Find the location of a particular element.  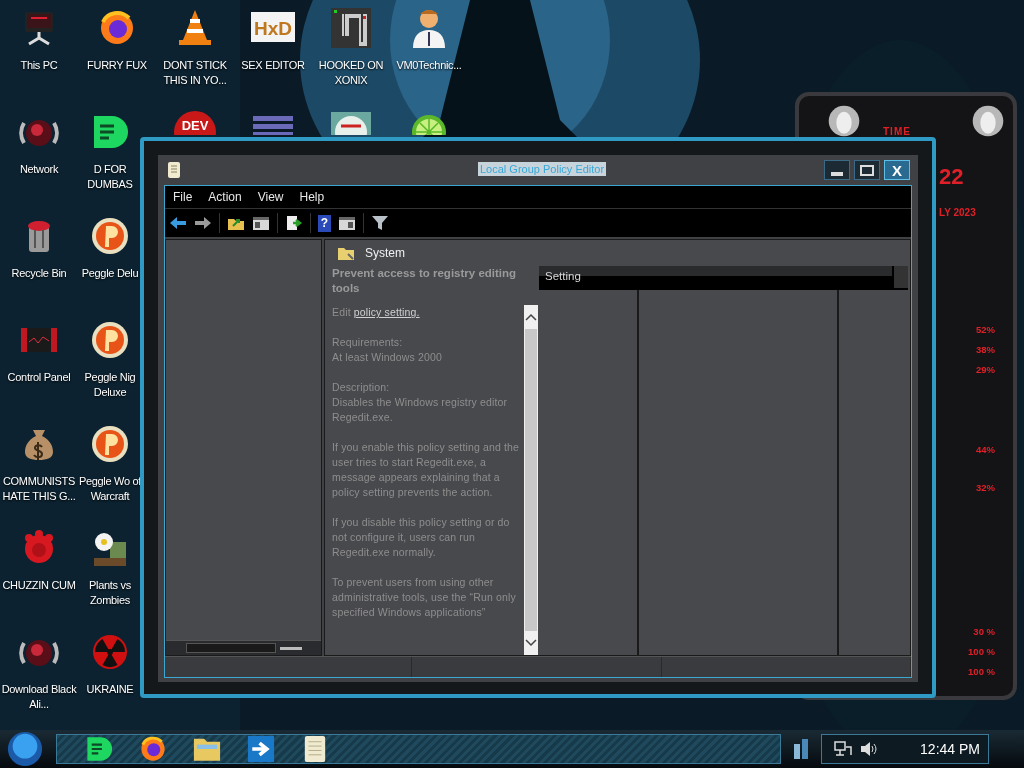

node-title: System is located at coordinates (385, 253).